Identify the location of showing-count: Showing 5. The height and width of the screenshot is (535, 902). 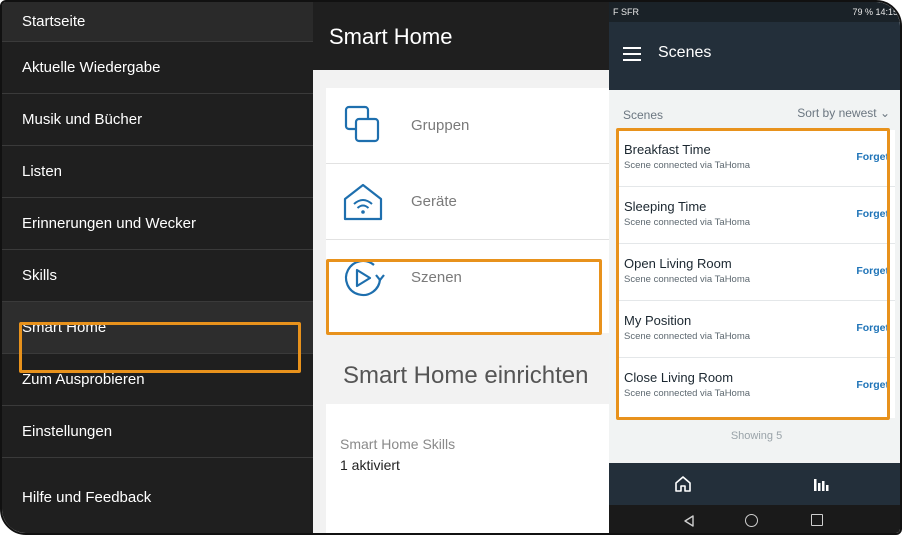
(756, 436).